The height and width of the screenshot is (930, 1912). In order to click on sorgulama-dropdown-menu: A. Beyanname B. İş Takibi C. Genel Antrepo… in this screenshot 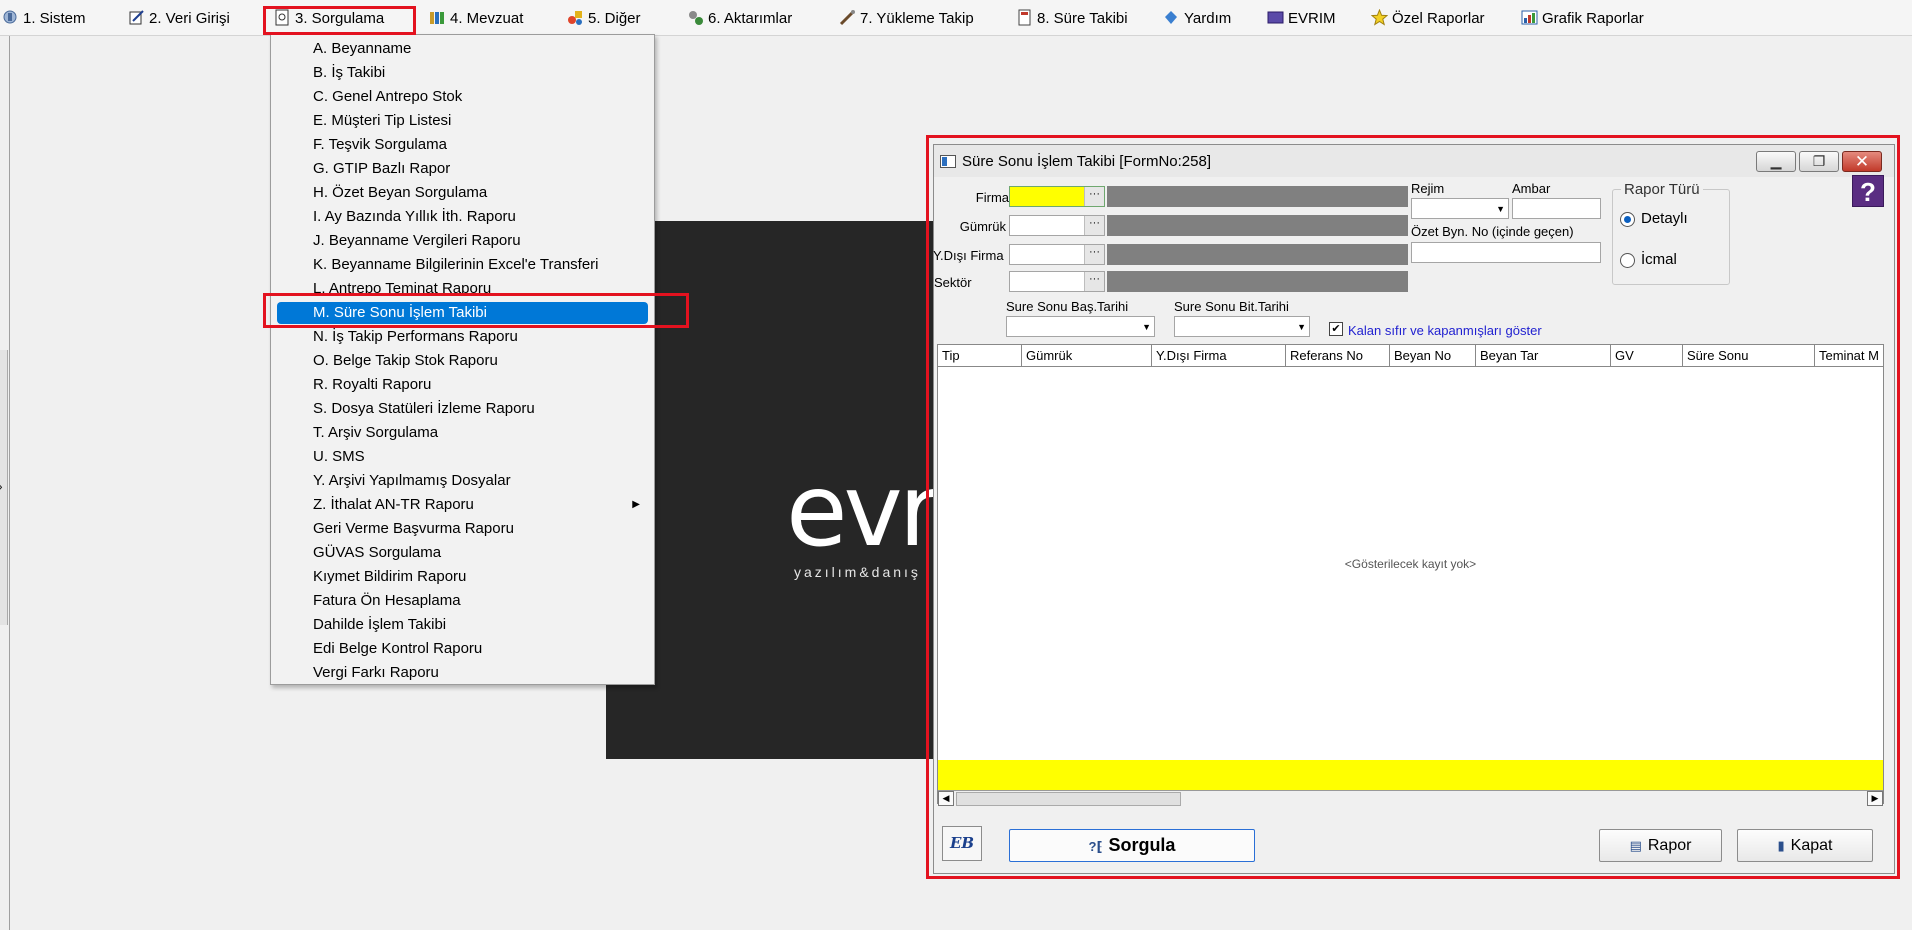, I will do `click(462, 359)`.